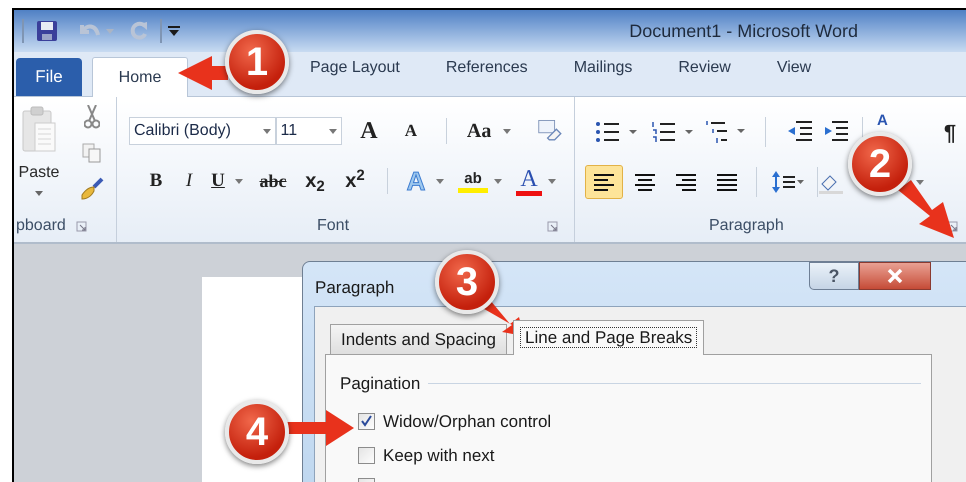 The height and width of the screenshot is (482, 966). I want to click on paste-label: Paste, so click(39, 173).